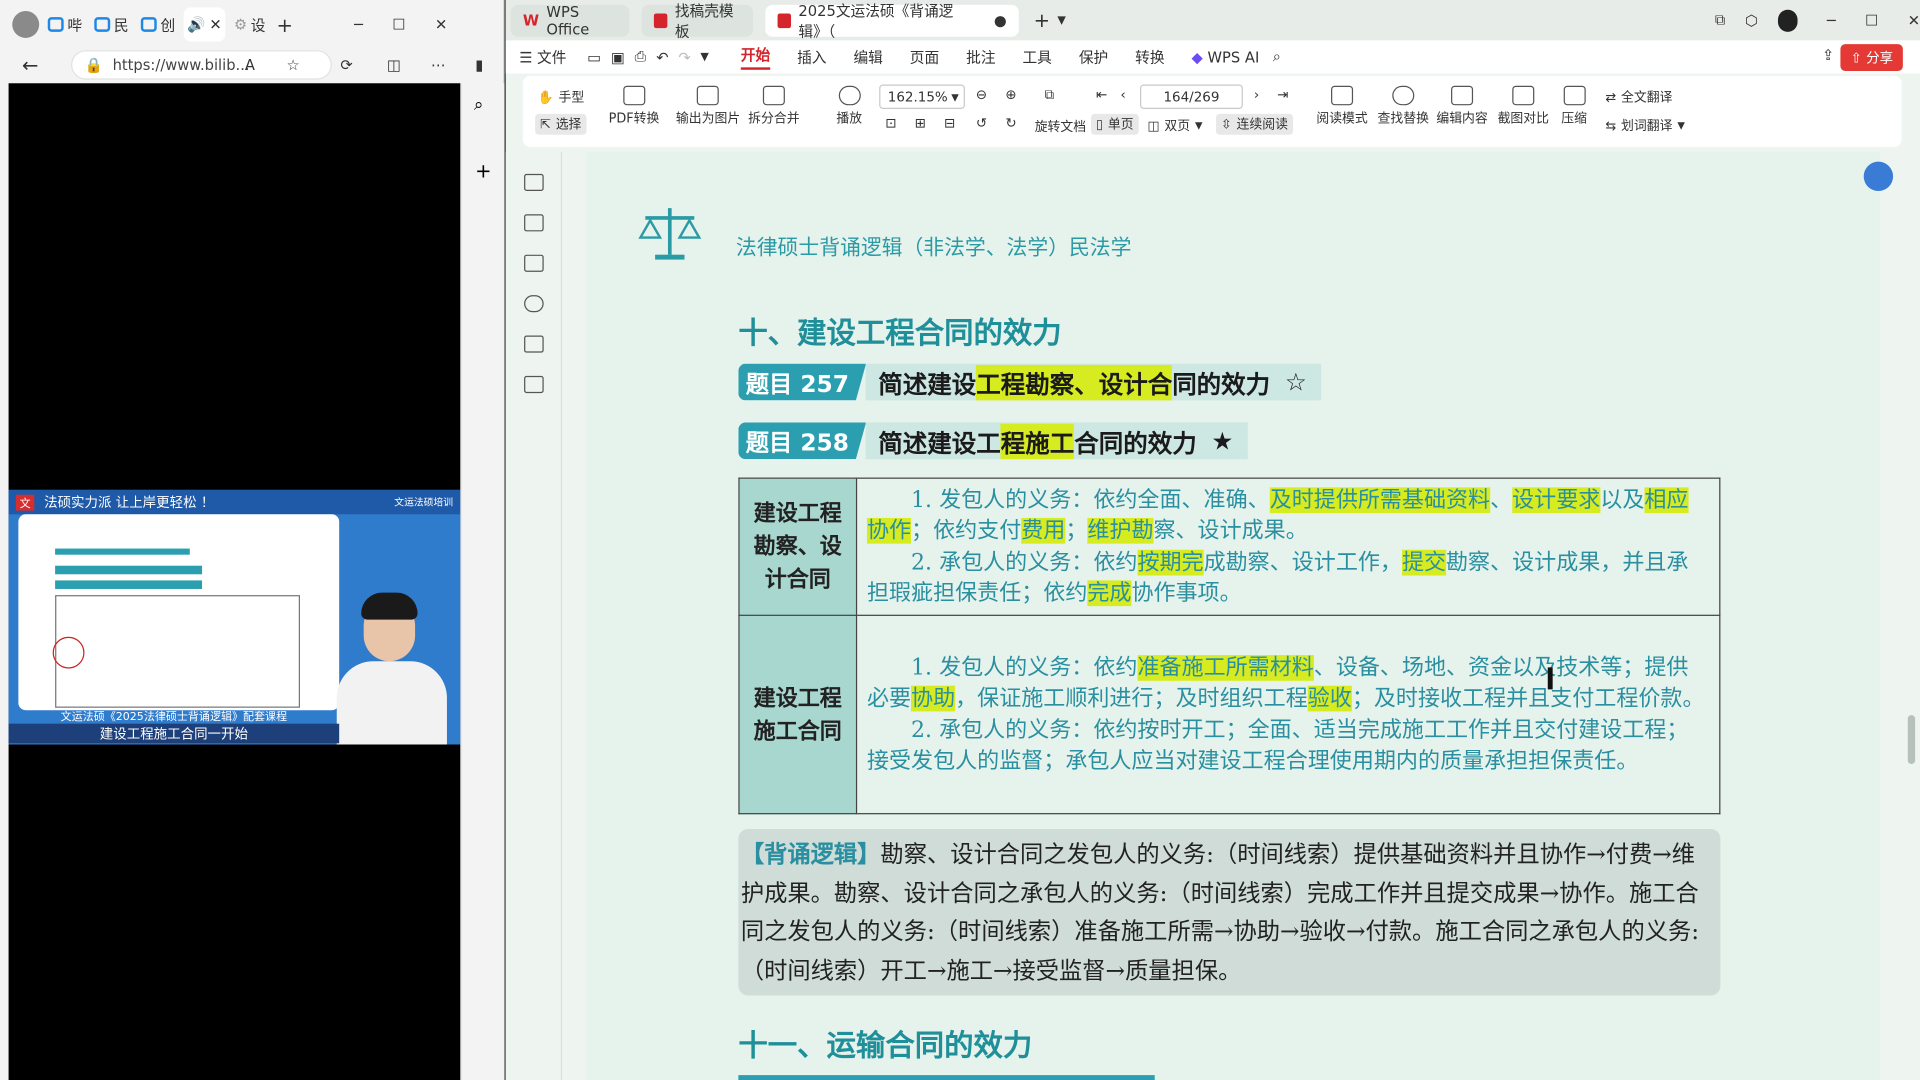  What do you see at coordinates (561, 124) in the screenshot?
I see `select-tool-button: ⇱ 选择` at bounding box center [561, 124].